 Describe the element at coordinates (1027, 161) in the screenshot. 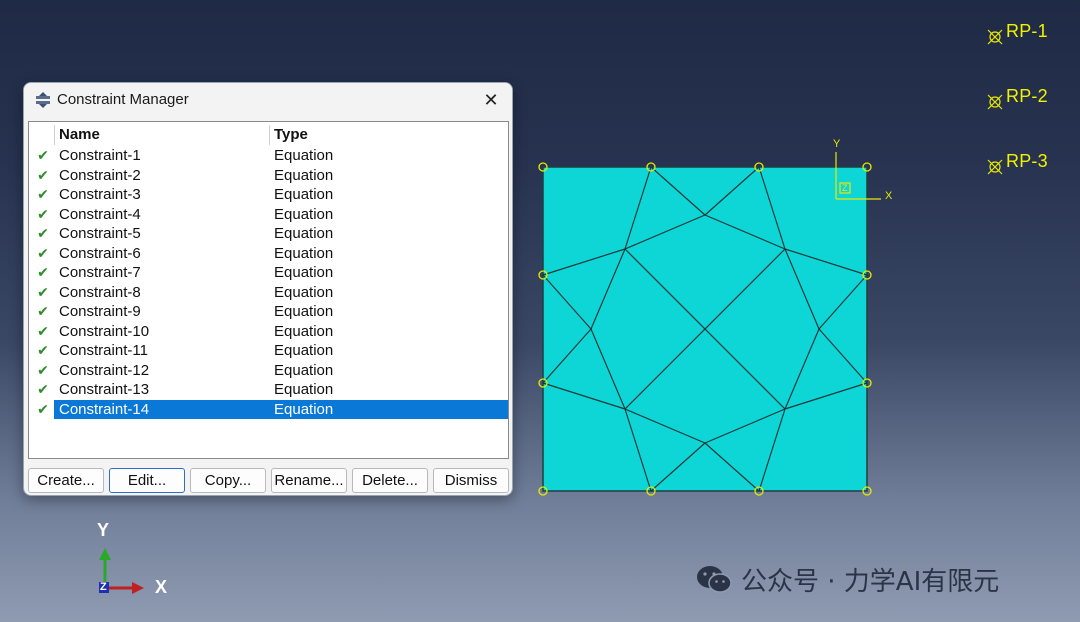

I see `rp-3-label: RP-3` at that location.